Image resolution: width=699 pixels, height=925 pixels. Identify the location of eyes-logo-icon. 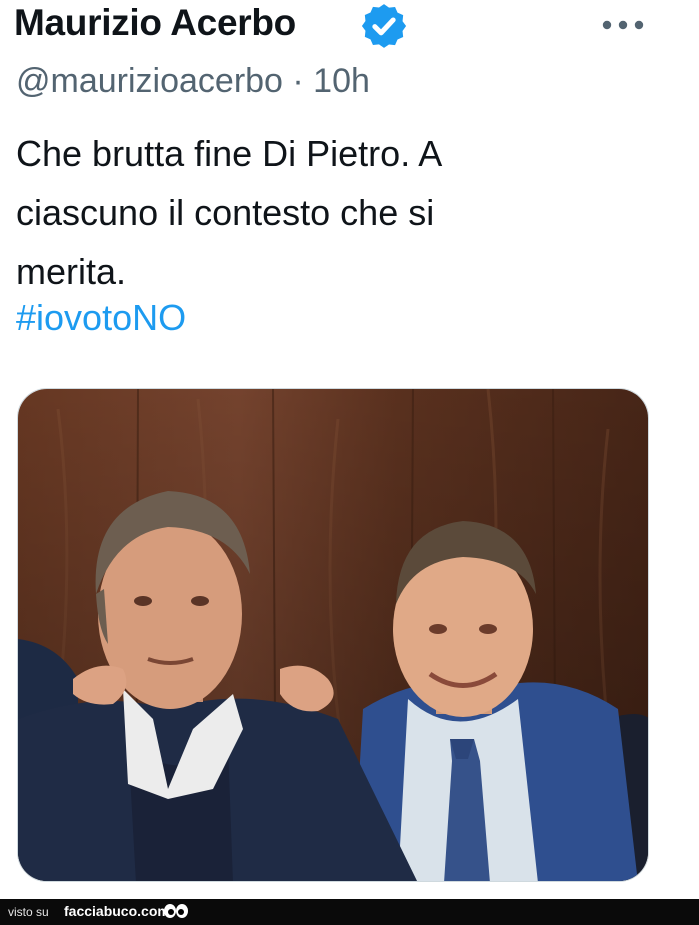
(176, 911).